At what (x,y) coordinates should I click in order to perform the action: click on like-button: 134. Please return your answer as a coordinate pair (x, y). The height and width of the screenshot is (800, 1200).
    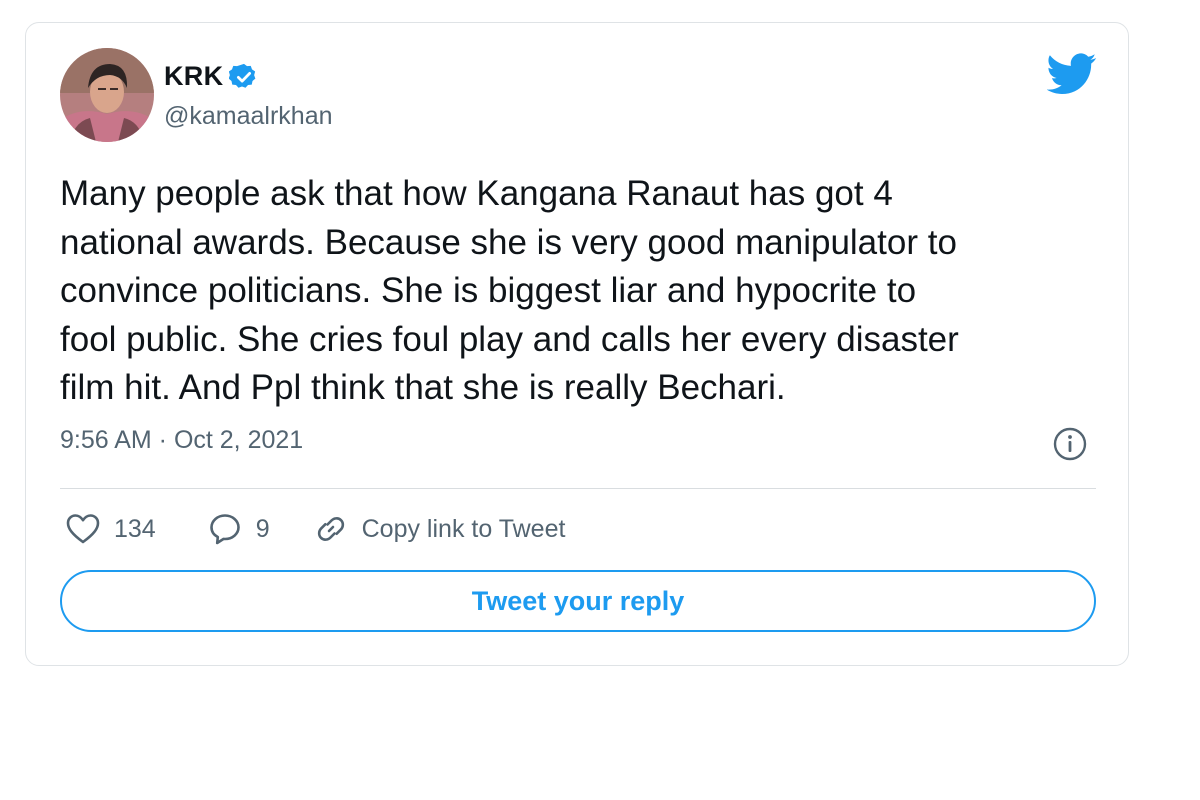
    Looking at the image, I should click on (111, 529).